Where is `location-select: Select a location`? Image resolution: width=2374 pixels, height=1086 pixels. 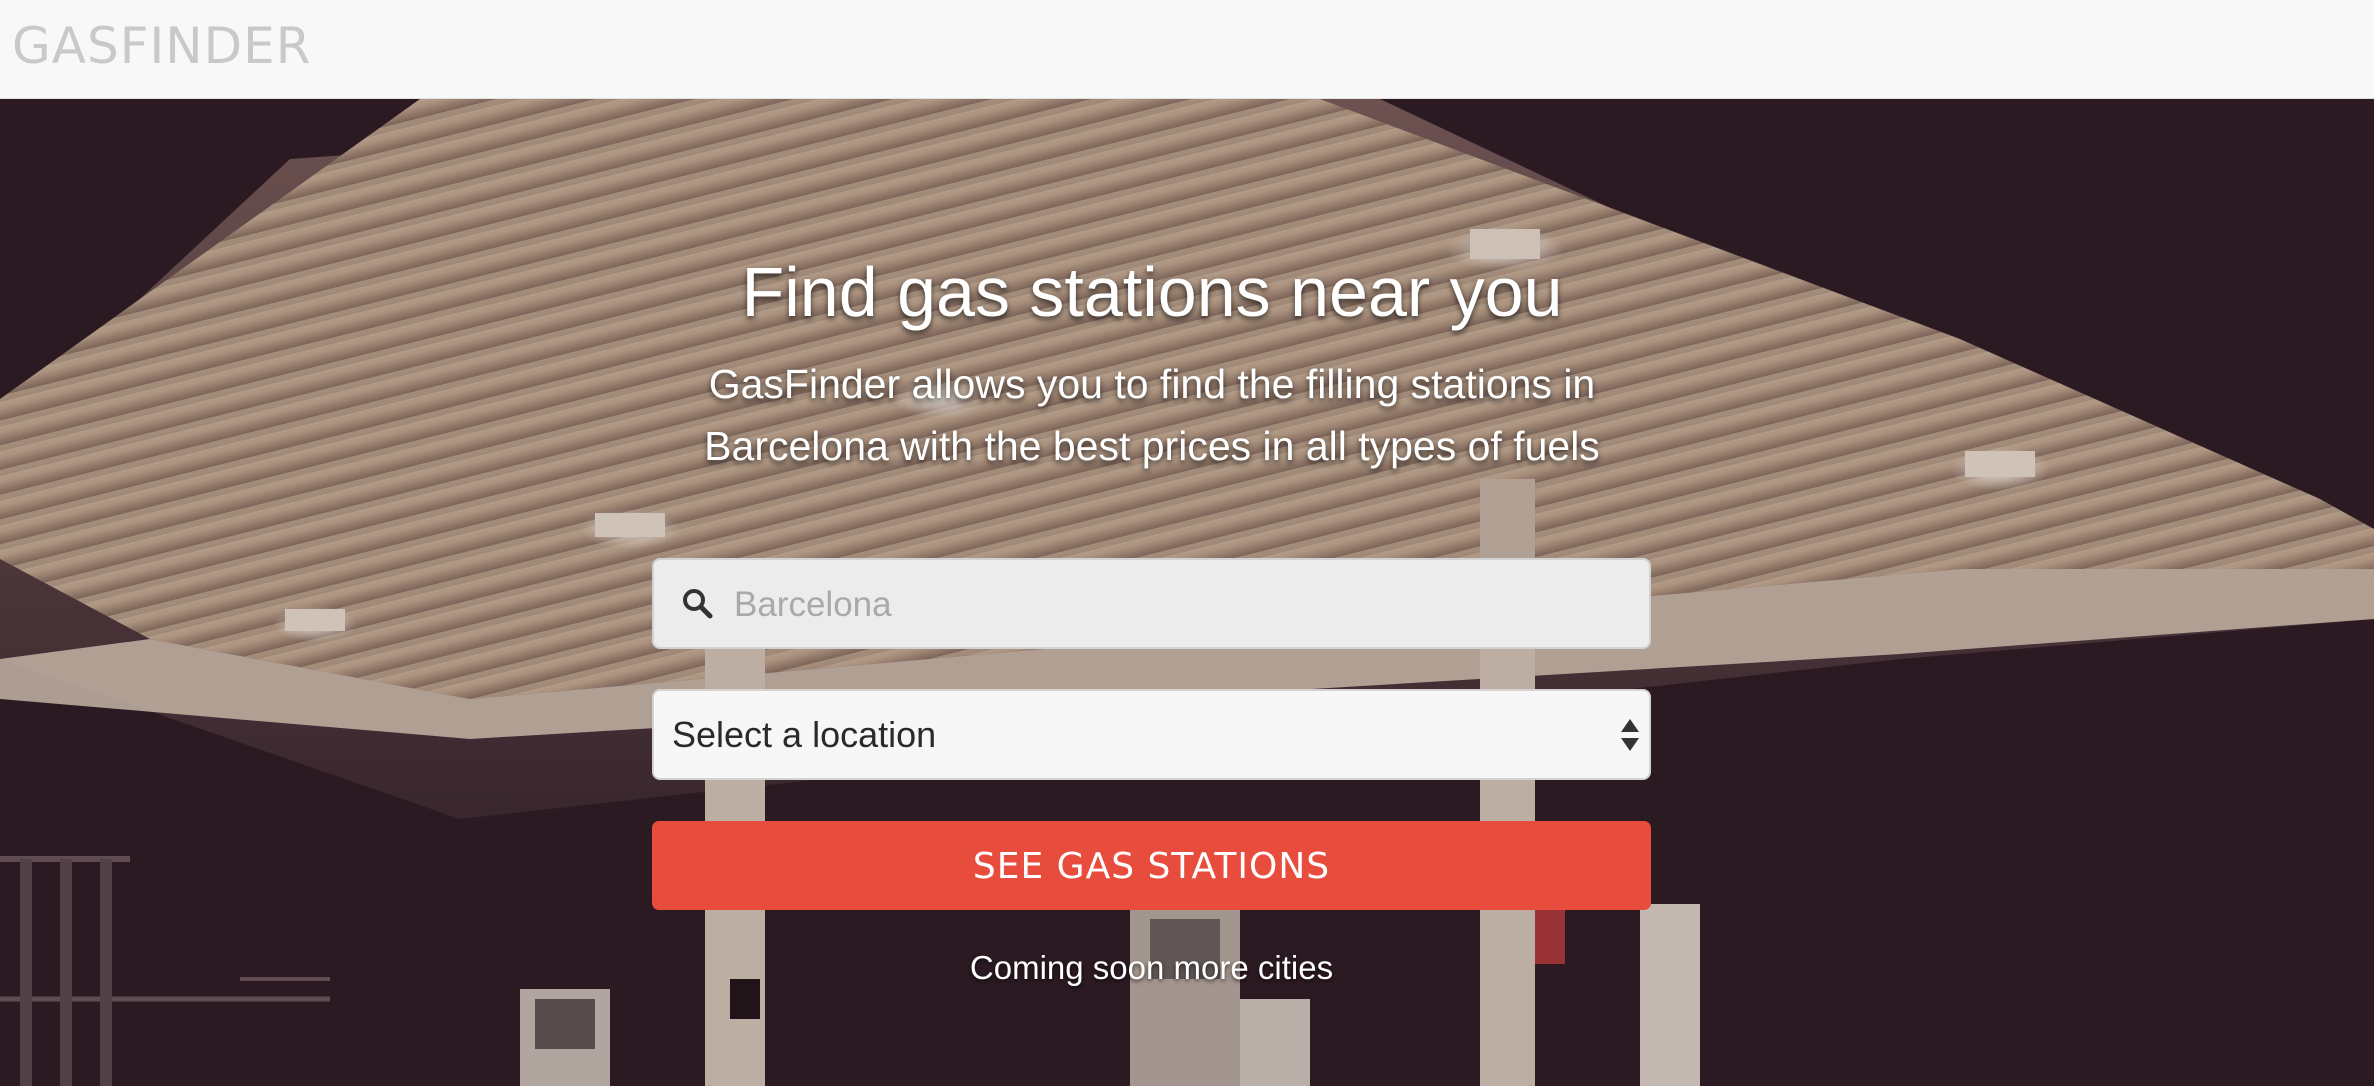 location-select: Select a location is located at coordinates (1151, 734).